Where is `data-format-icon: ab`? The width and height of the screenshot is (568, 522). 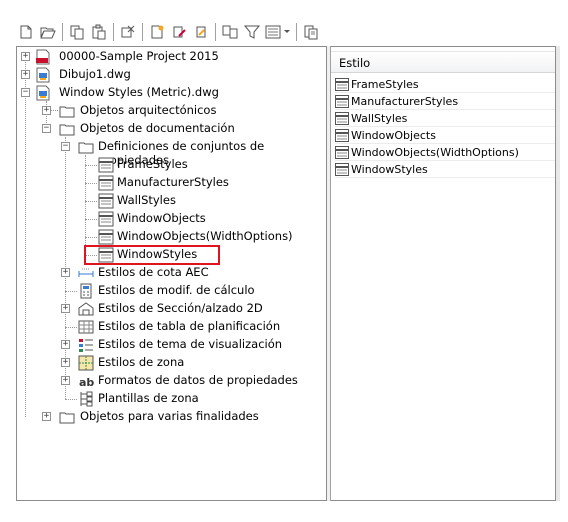
data-format-icon: ab is located at coordinates (86, 381).